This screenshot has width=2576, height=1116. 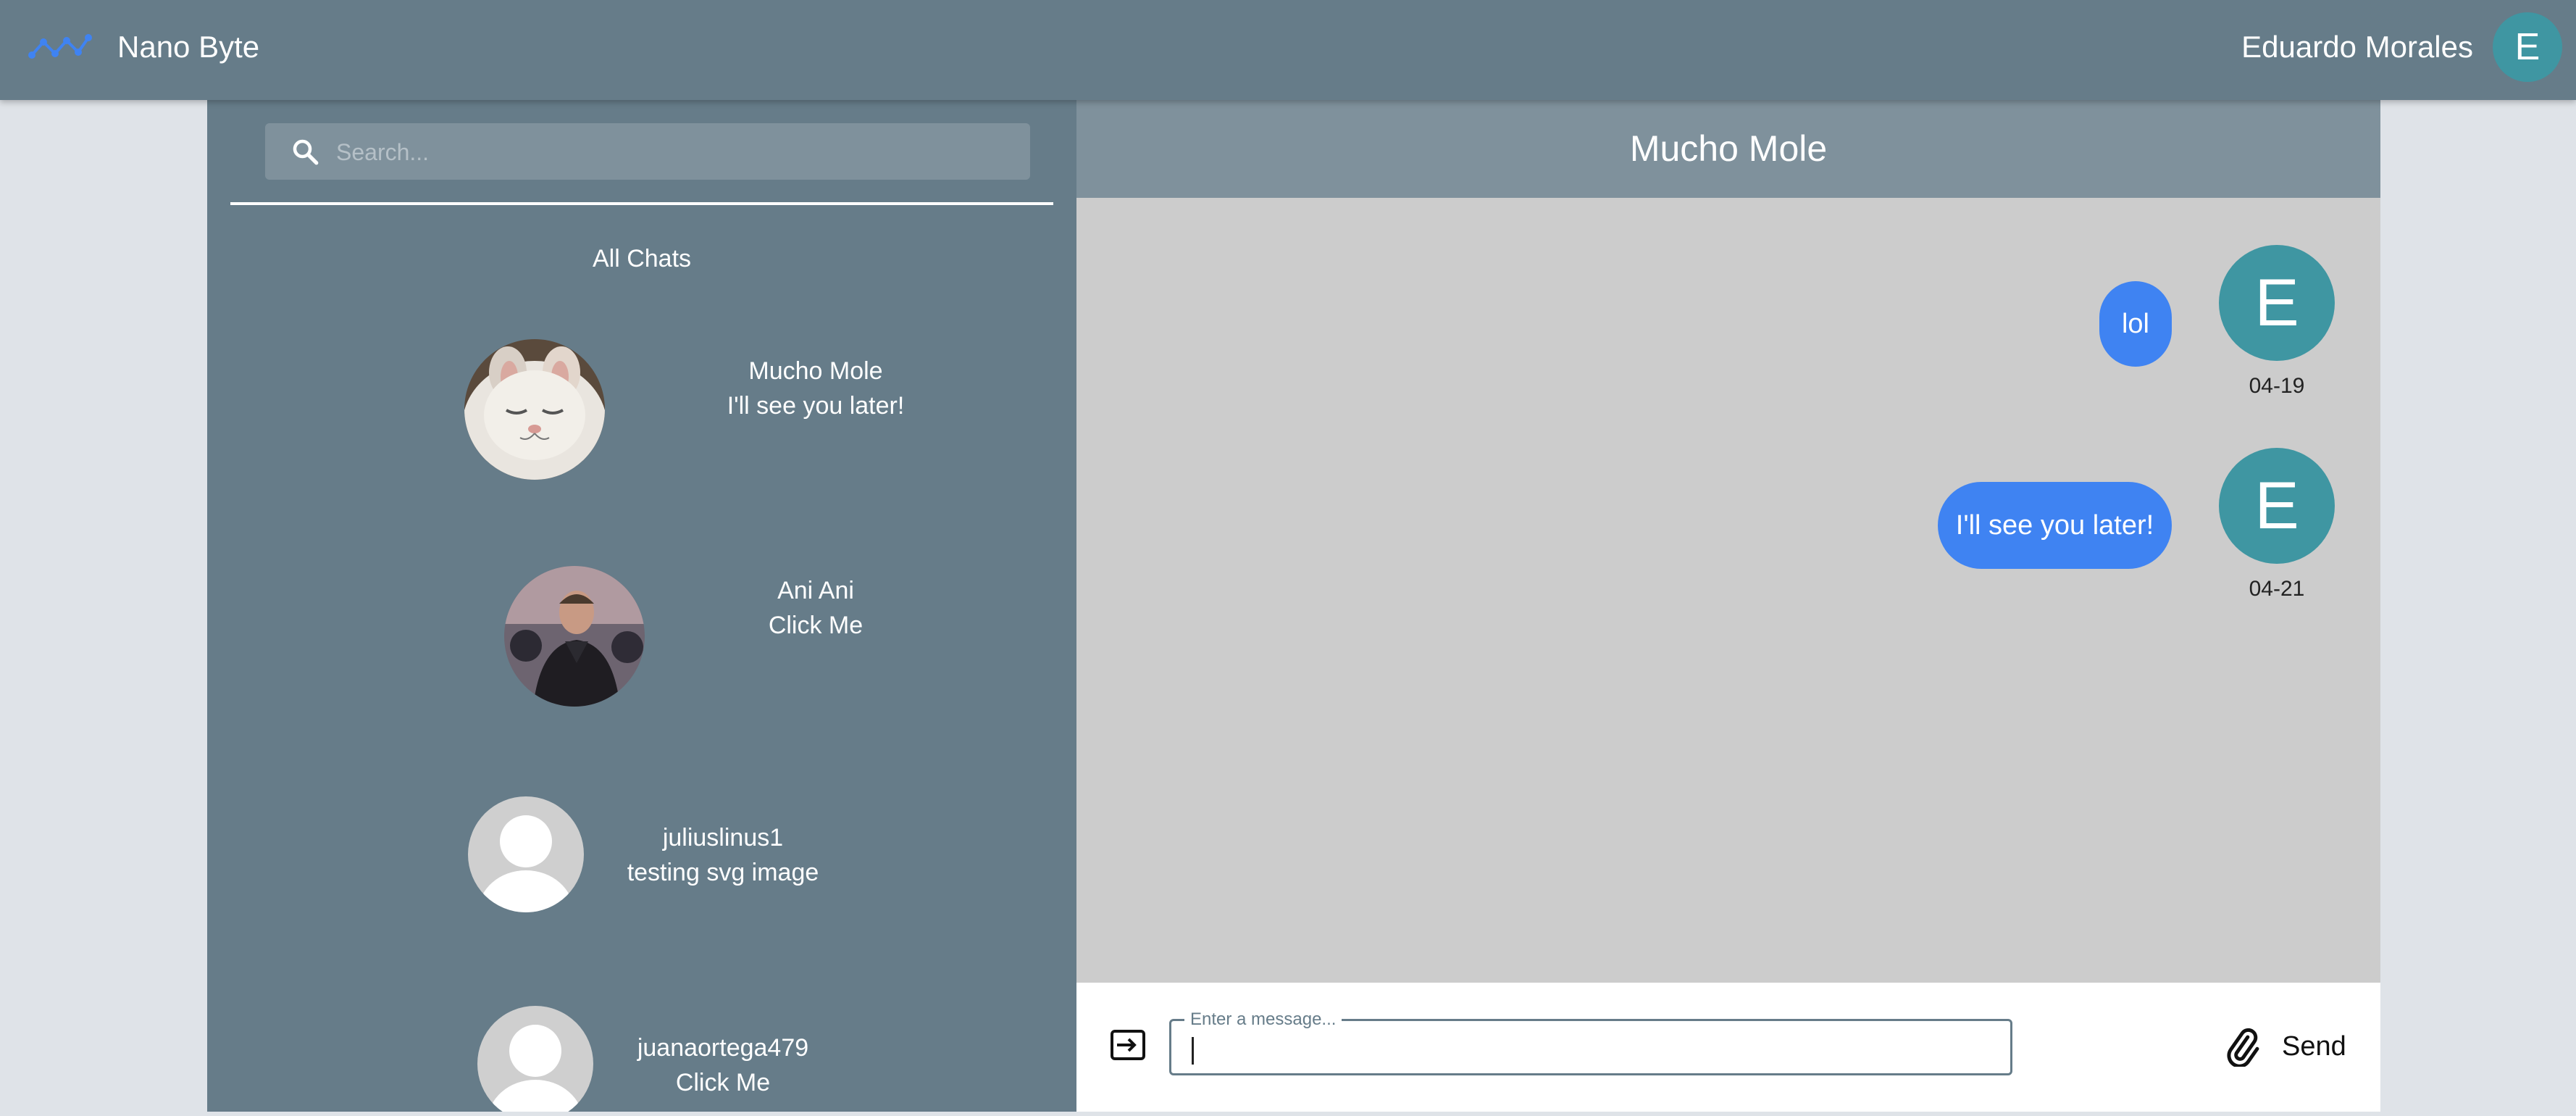 What do you see at coordinates (574, 636) in the screenshot?
I see `person-photo-avatar` at bounding box center [574, 636].